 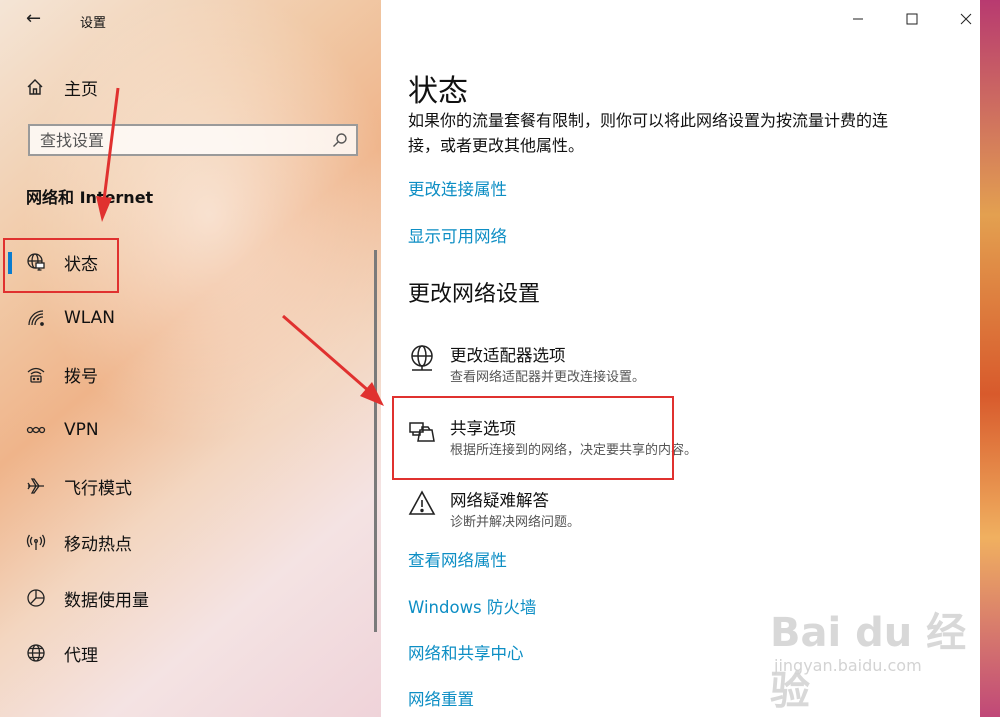 I want to click on search-icon, so click(x=340, y=140).